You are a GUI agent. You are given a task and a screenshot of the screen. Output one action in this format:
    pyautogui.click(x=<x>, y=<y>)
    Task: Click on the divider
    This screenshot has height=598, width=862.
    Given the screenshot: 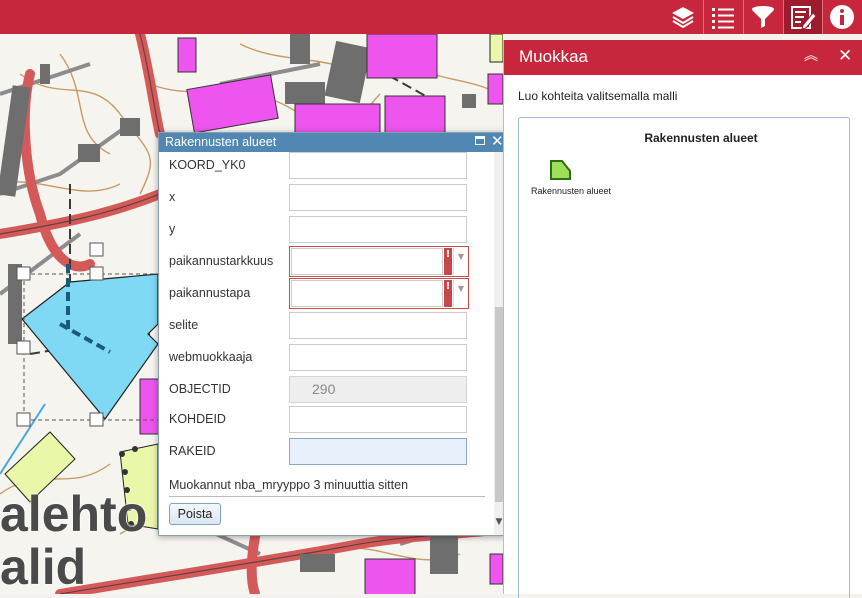 What is the action you would take?
    pyautogui.click(x=327, y=496)
    